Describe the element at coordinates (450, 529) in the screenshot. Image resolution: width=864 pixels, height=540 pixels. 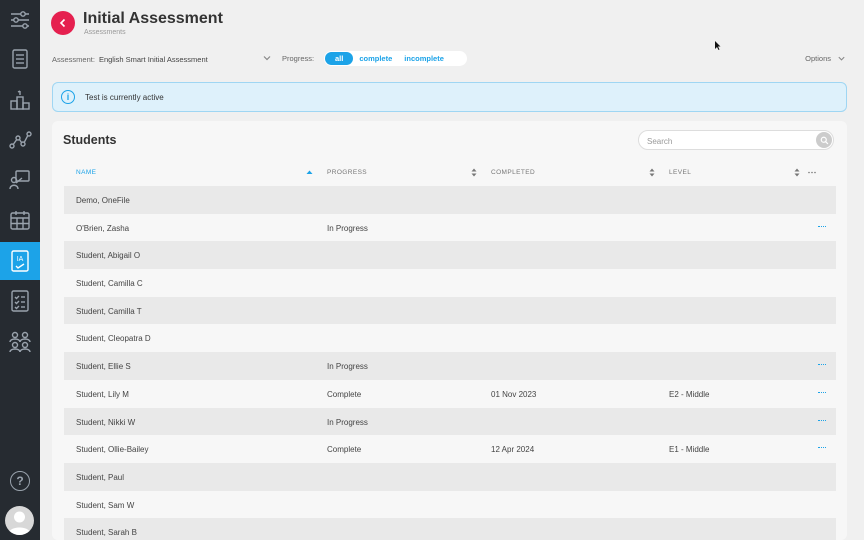
I see `table-row: Student, Sarah B` at that location.